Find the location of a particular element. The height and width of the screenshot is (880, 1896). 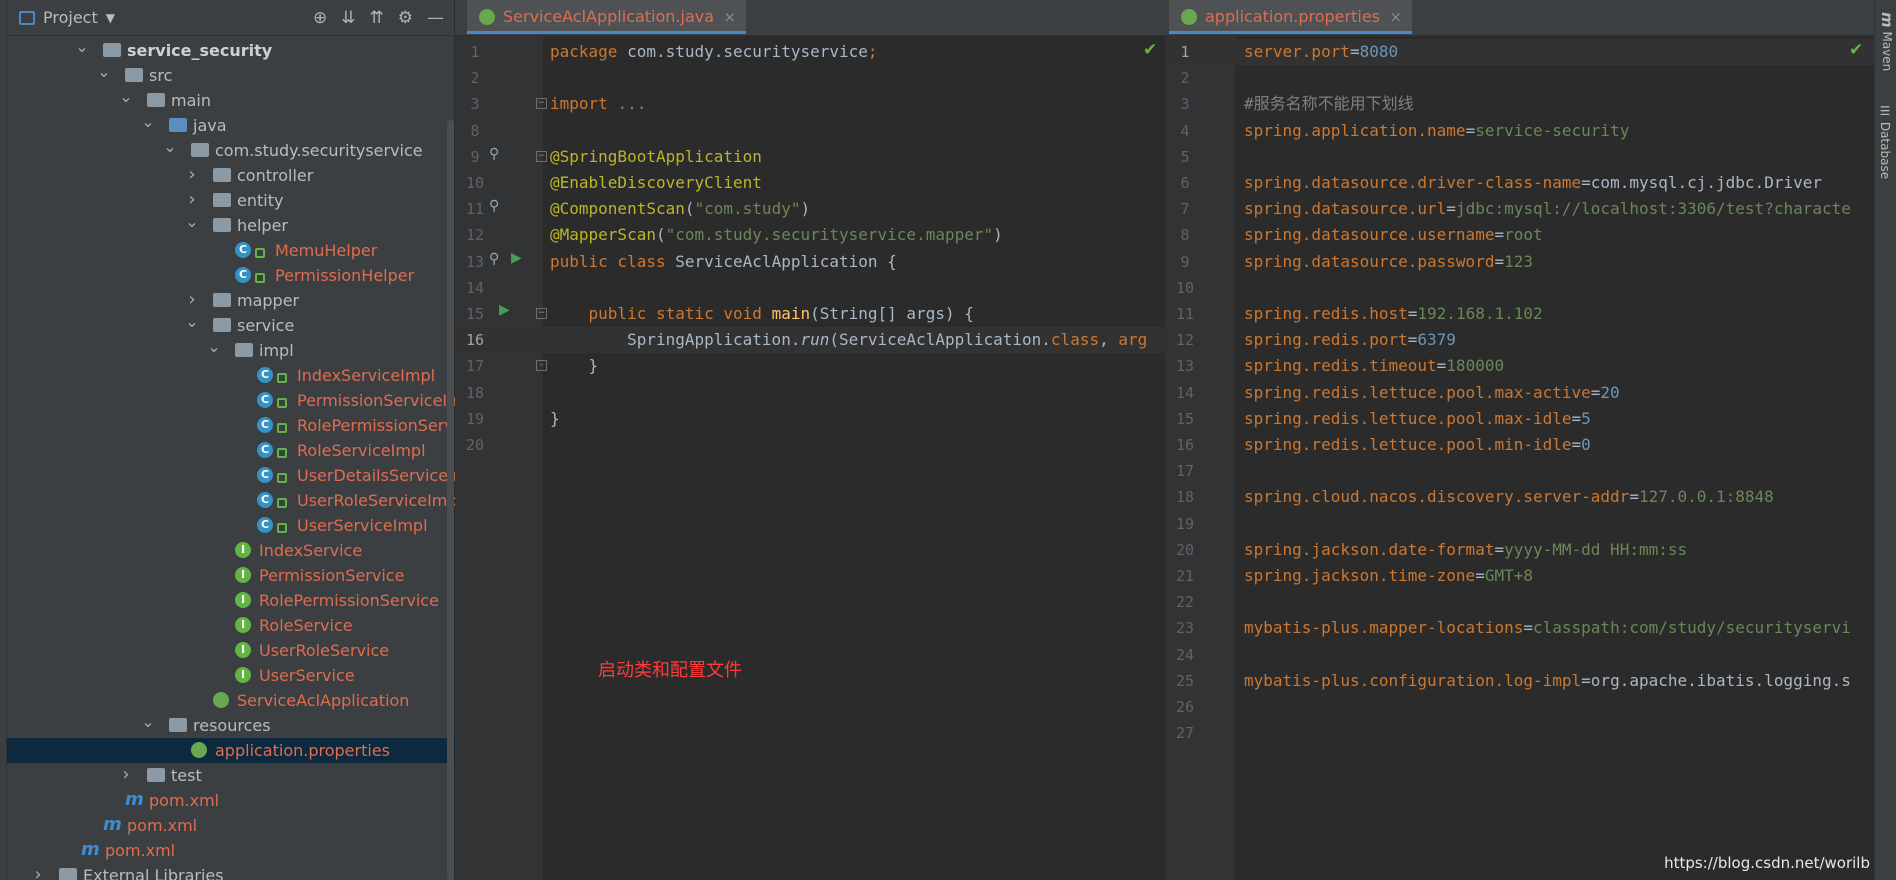

tree-item-label: com.study.securityservice is located at coordinates (319, 150).